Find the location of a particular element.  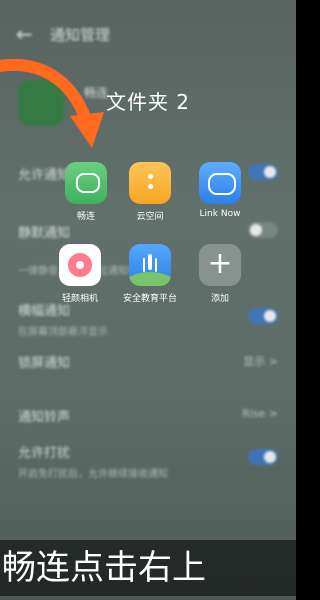

app-camera: 轻颜相机 is located at coordinates (80, 274).